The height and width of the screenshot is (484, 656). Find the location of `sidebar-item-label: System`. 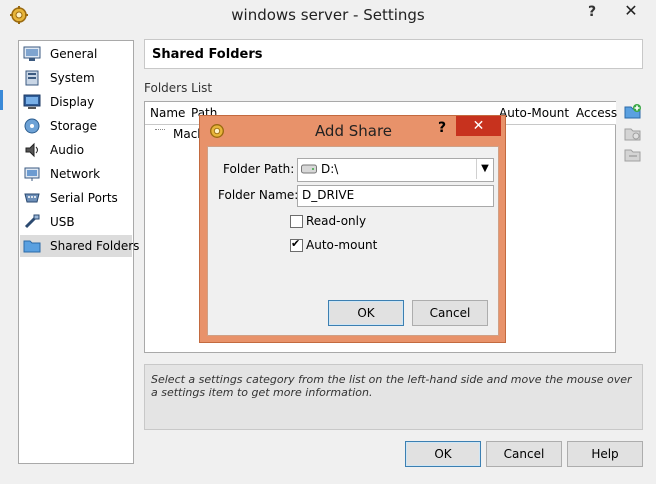

sidebar-item-label: System is located at coordinates (72, 78).